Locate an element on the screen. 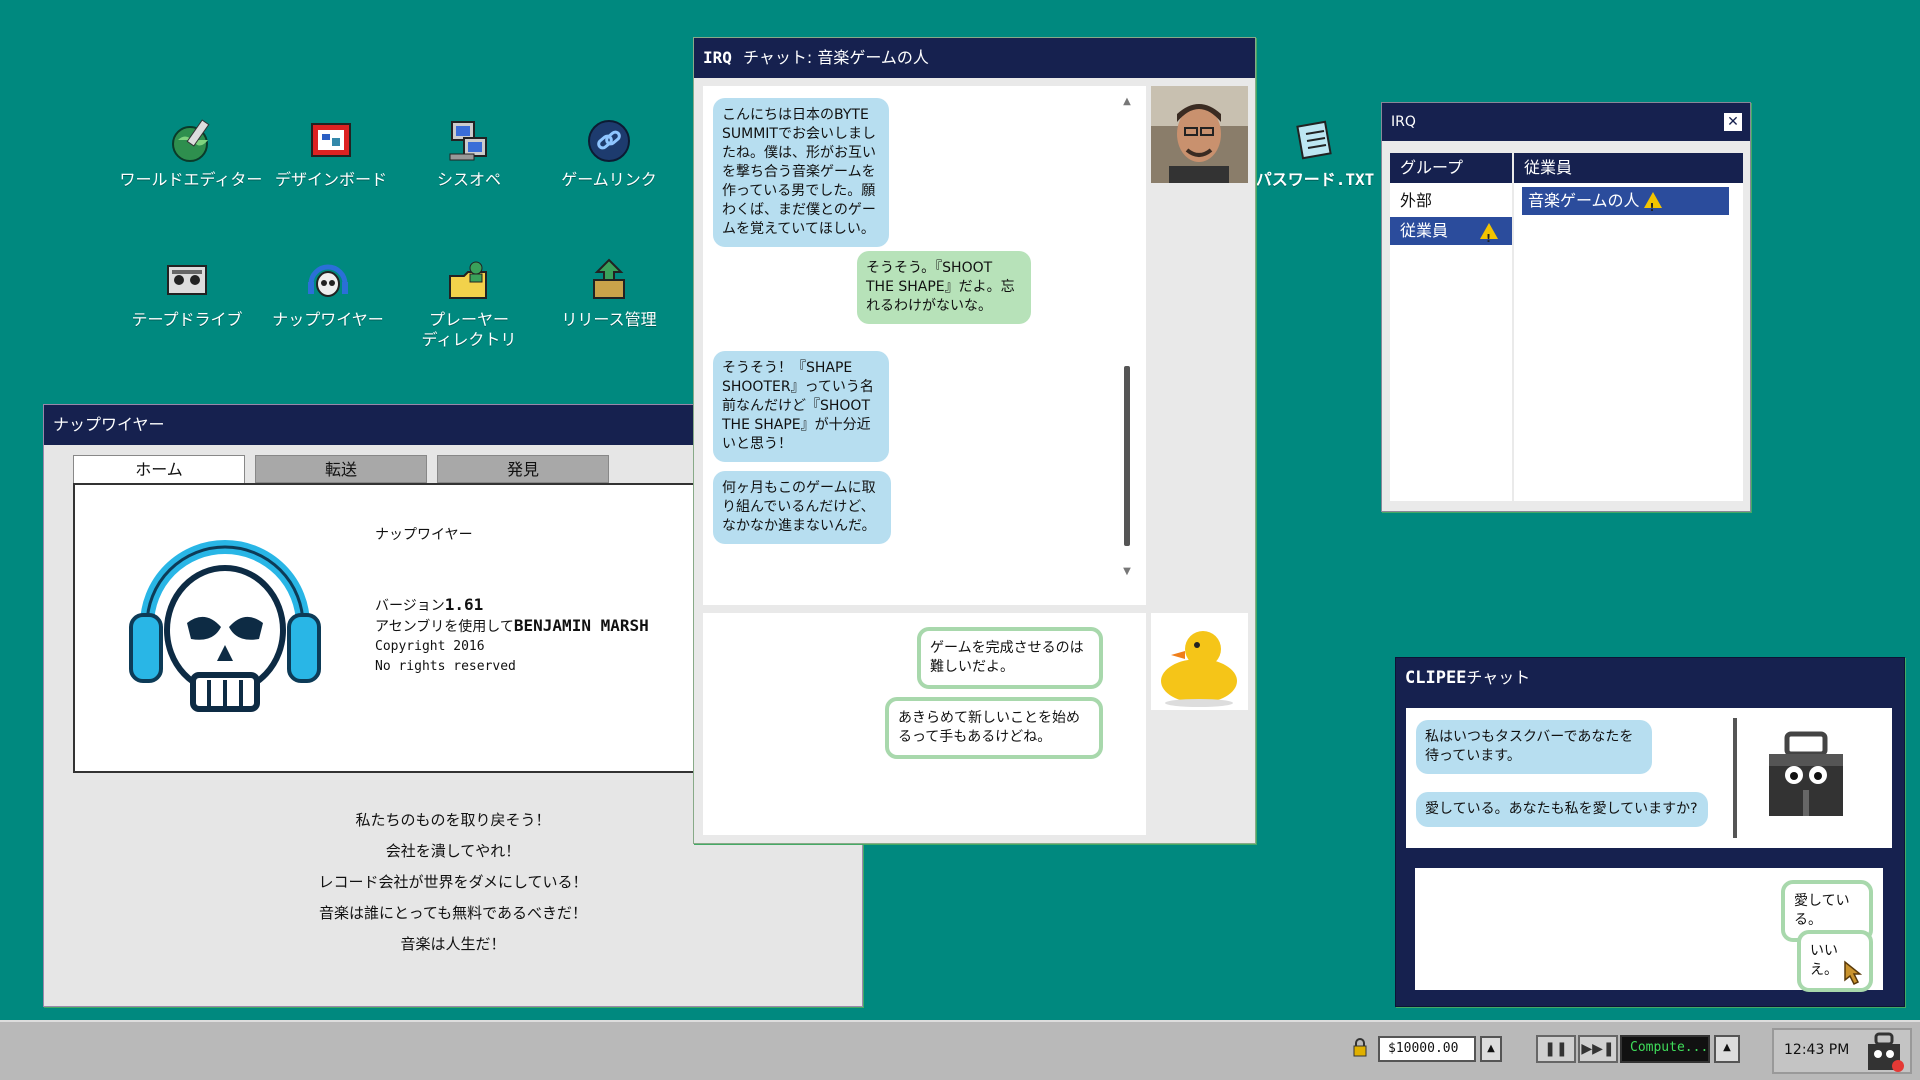 The width and height of the screenshot is (1920, 1080). close-icon: ✕ is located at coordinates (1733, 122).